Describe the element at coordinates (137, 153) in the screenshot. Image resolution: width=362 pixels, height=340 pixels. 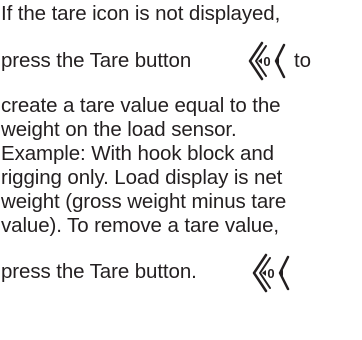
I see `text-line-5: Example: With hook block and` at that location.